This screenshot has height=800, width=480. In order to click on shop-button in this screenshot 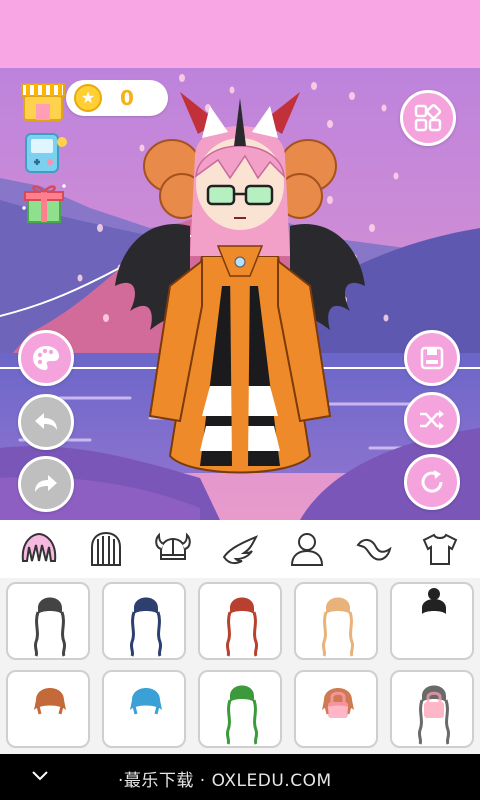, I will do `click(43, 100)`.